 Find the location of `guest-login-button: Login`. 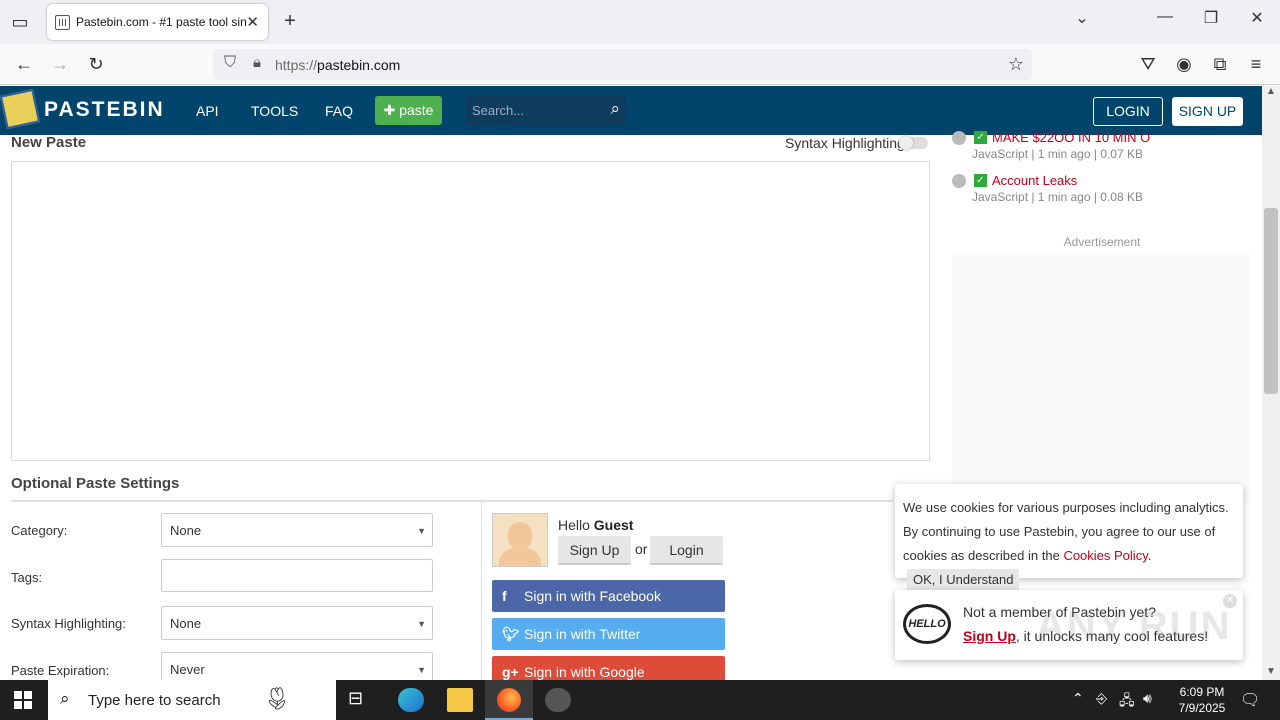

guest-login-button: Login is located at coordinates (686, 550).